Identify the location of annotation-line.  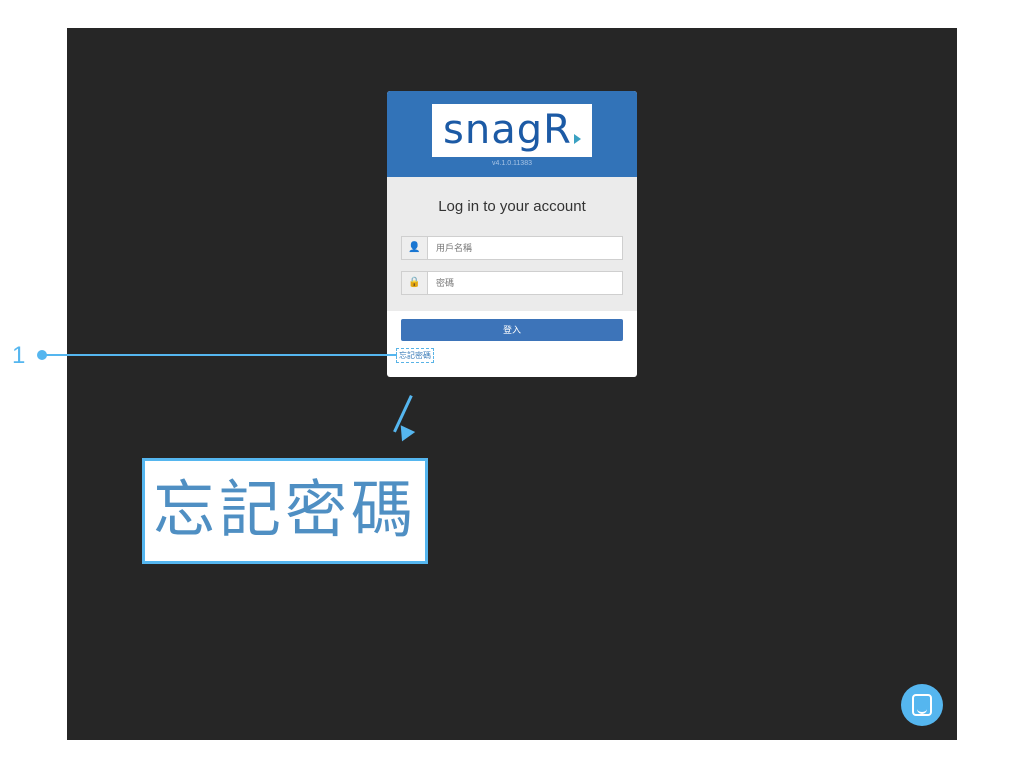
(219, 355).